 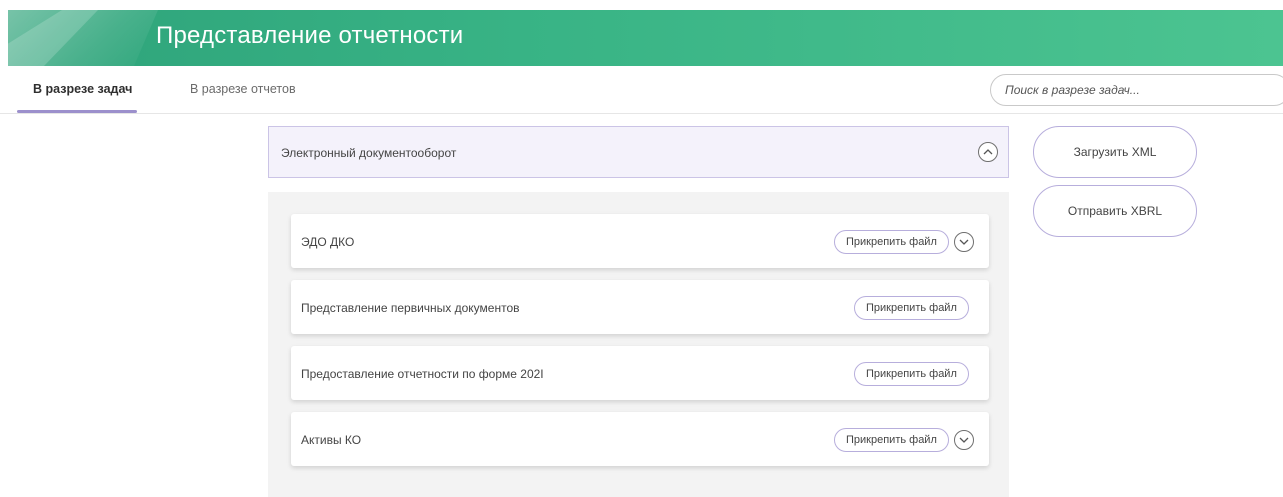 What do you see at coordinates (331, 440) in the screenshot?
I see `task-label: Активы КО` at bounding box center [331, 440].